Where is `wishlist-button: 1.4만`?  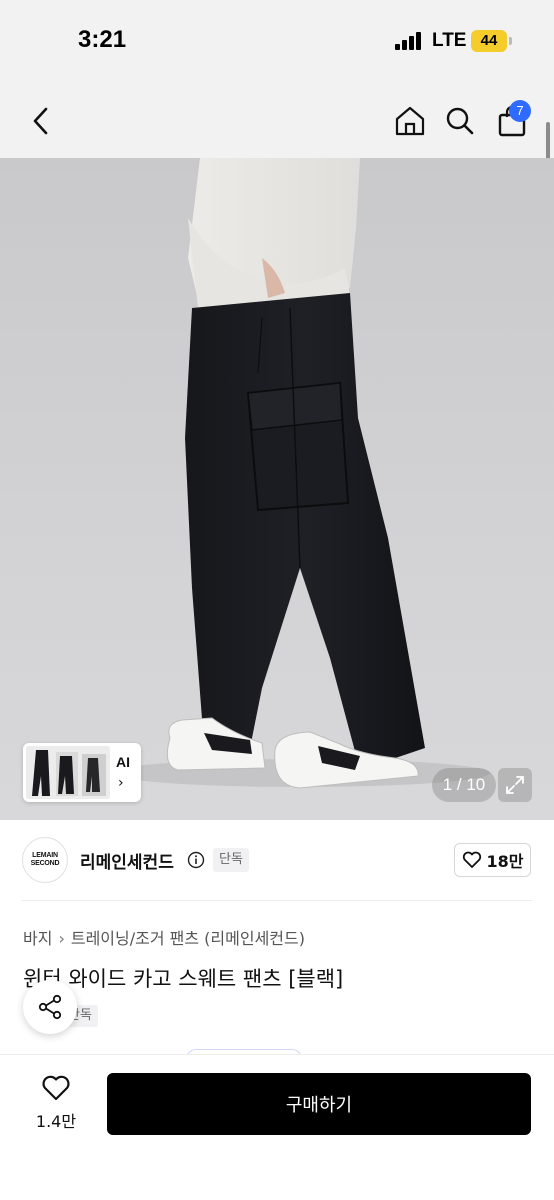 wishlist-button: 1.4만 is located at coordinates (56, 1104).